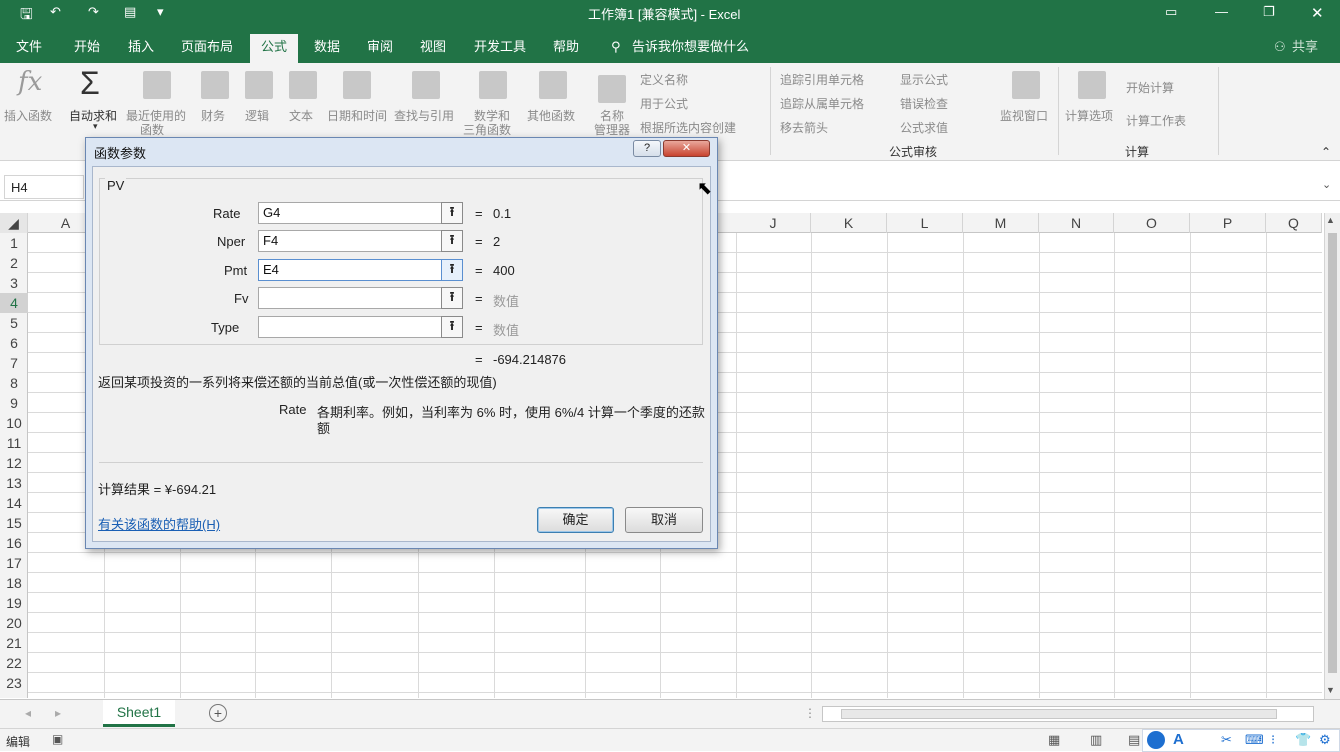  Describe the element at coordinates (14, 583) in the screenshot. I see `row-header: 18` at that location.